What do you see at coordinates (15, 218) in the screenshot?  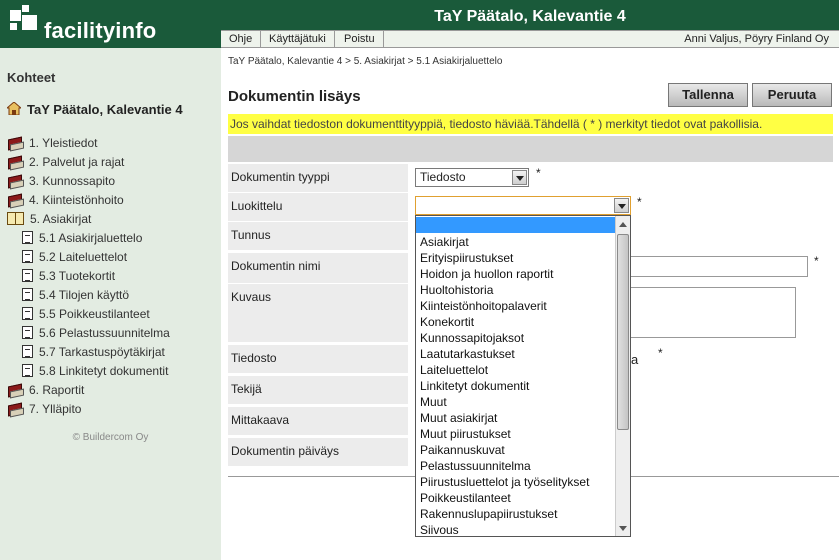 I see `open-book-icon` at bounding box center [15, 218].